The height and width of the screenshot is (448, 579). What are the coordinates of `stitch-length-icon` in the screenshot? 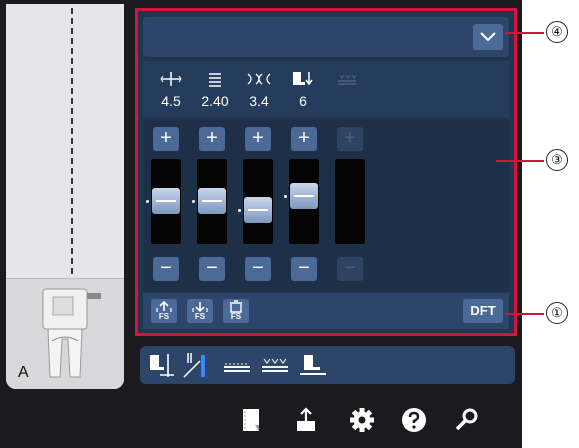 It's located at (215, 80).